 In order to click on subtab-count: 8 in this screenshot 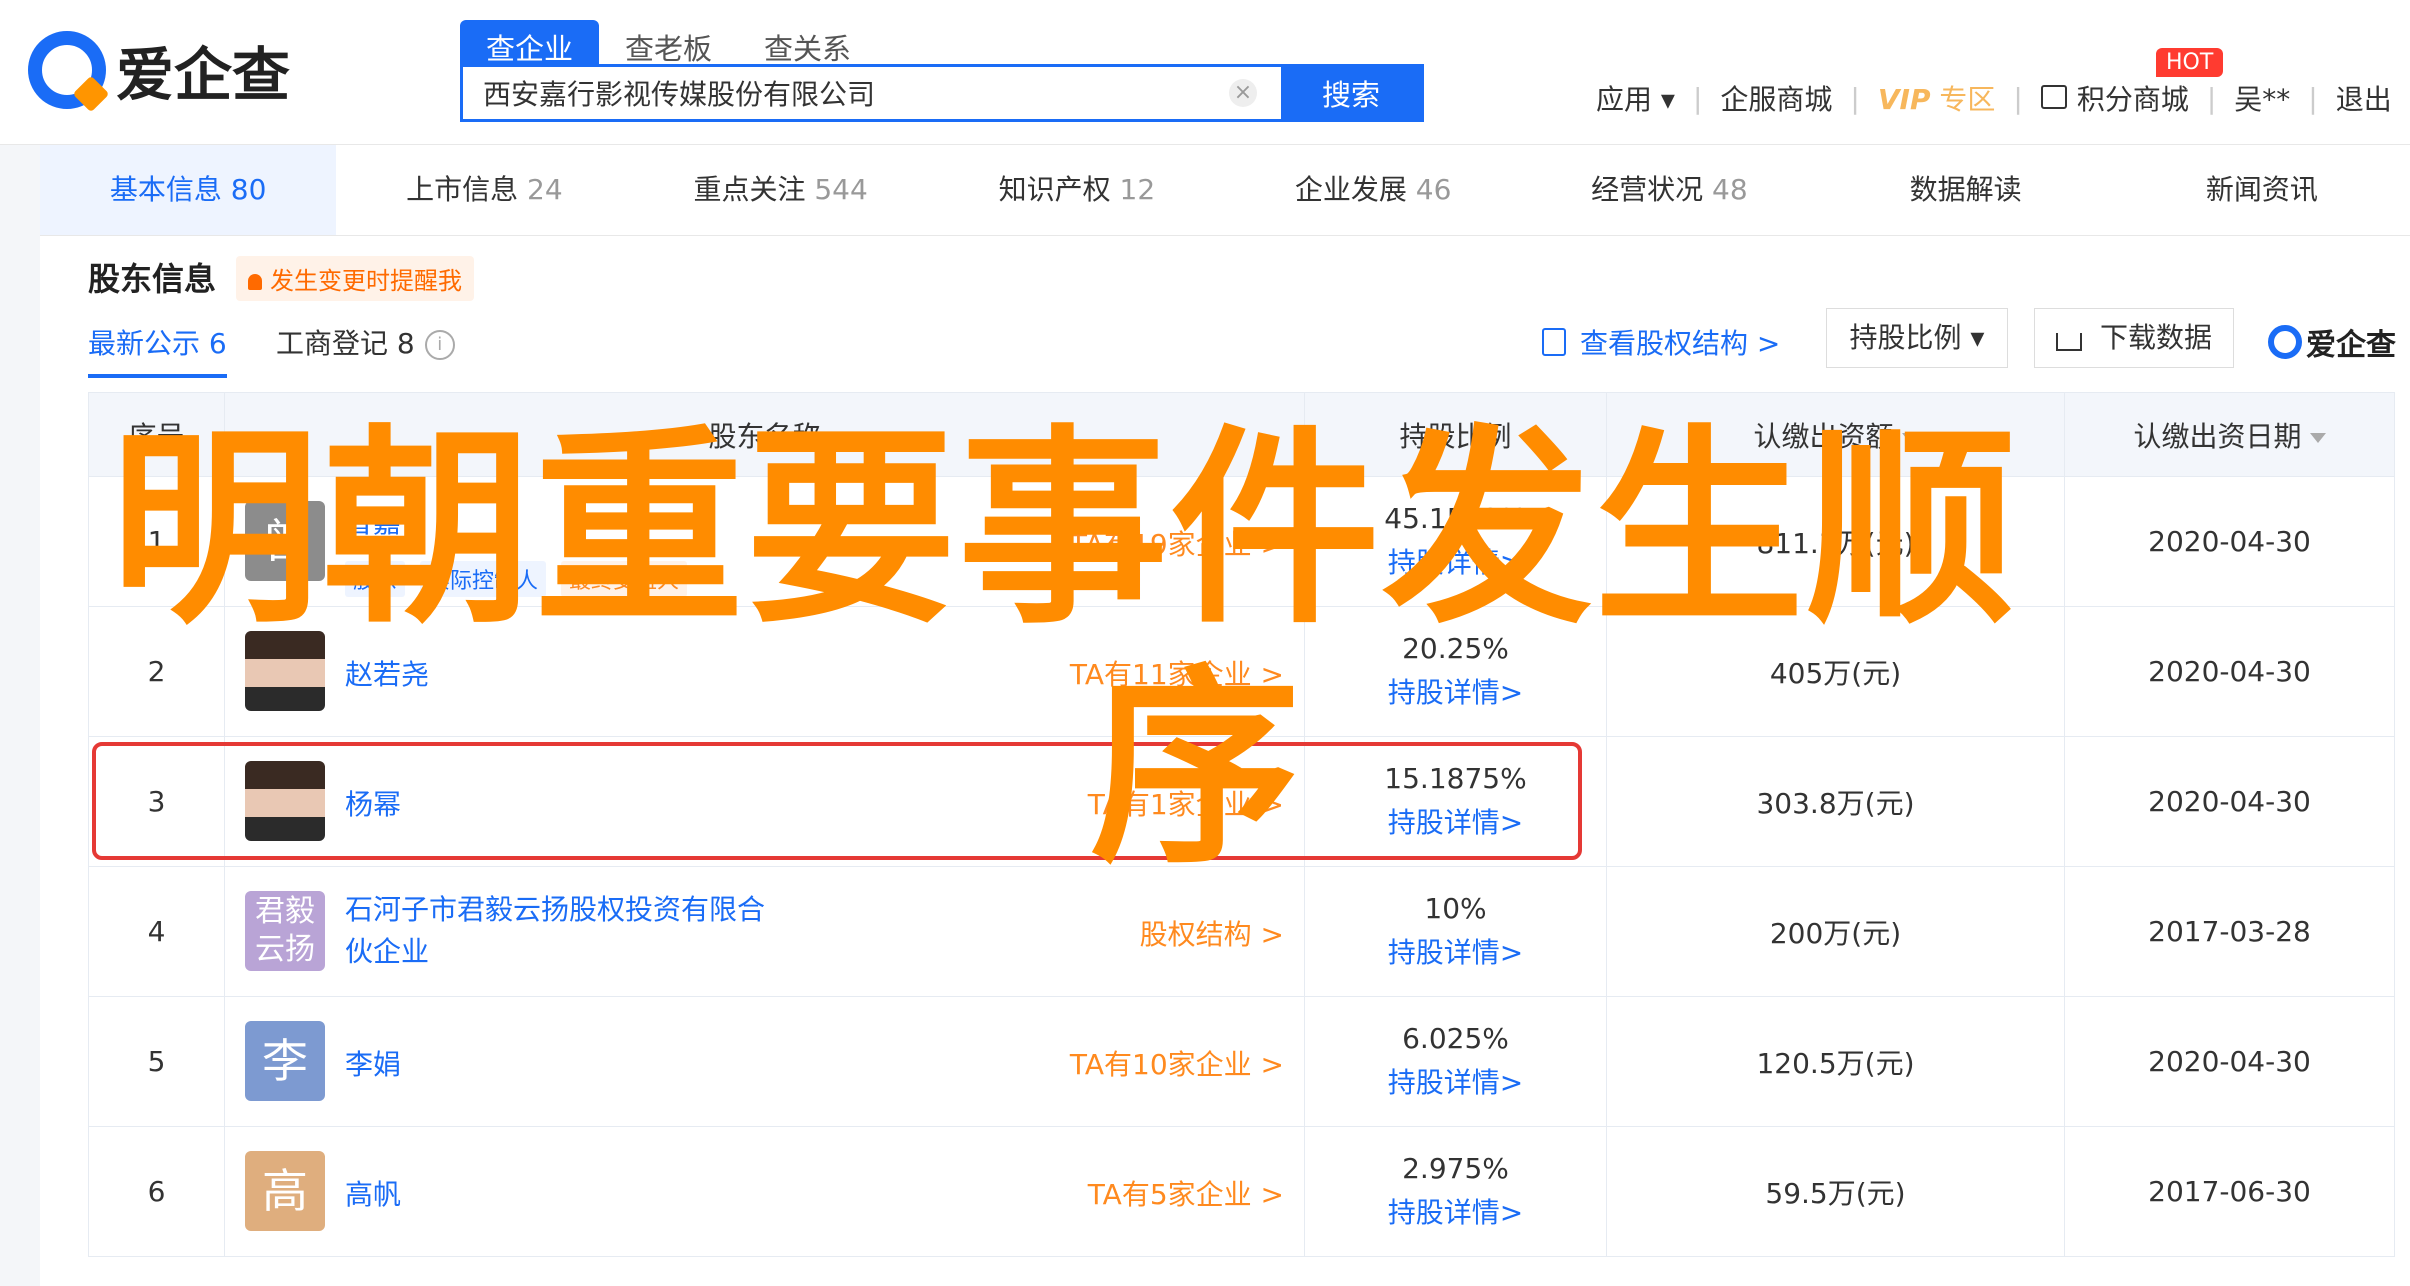, I will do `click(405, 343)`.